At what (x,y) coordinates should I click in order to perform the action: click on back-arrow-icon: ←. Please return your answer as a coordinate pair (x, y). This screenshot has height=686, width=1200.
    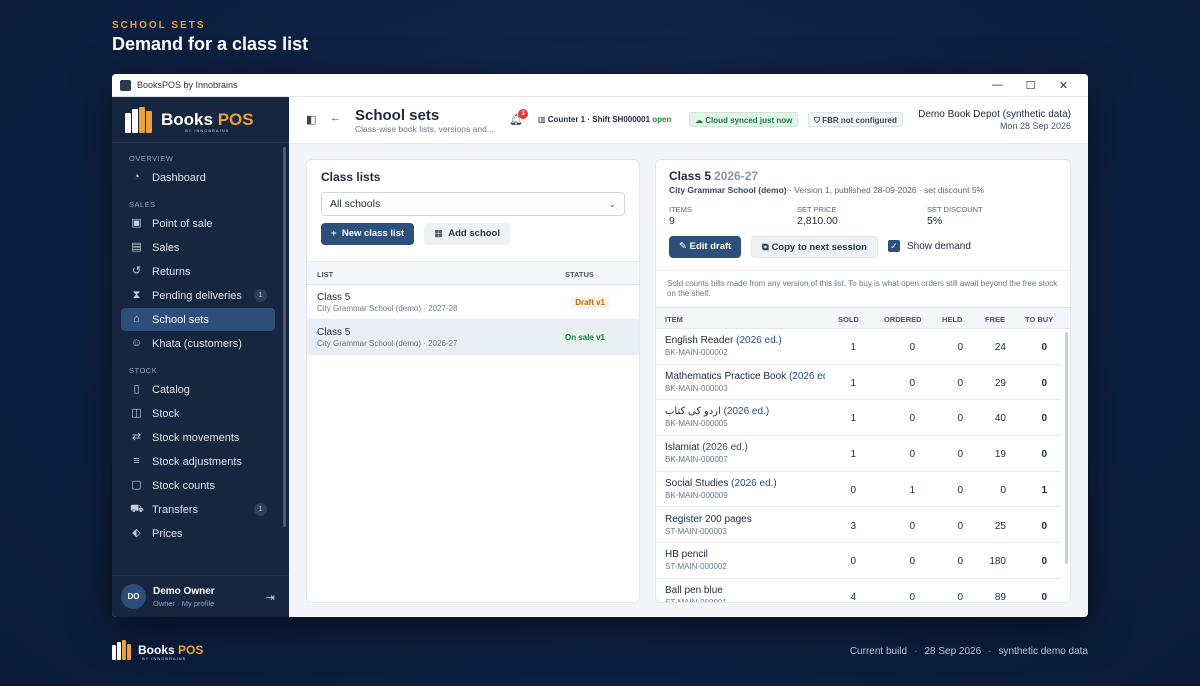
    Looking at the image, I should click on (335, 118).